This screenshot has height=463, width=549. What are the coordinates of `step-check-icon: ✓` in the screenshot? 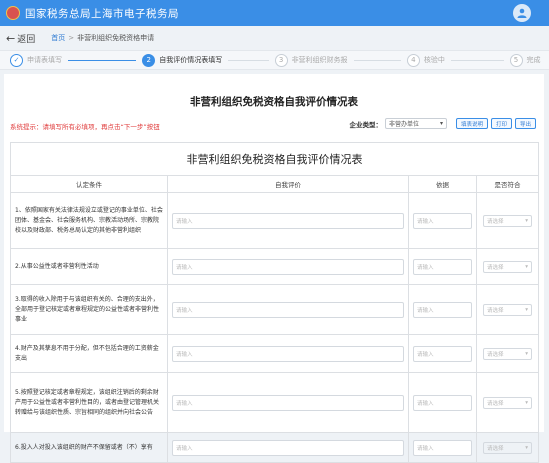 It's located at (16, 60).